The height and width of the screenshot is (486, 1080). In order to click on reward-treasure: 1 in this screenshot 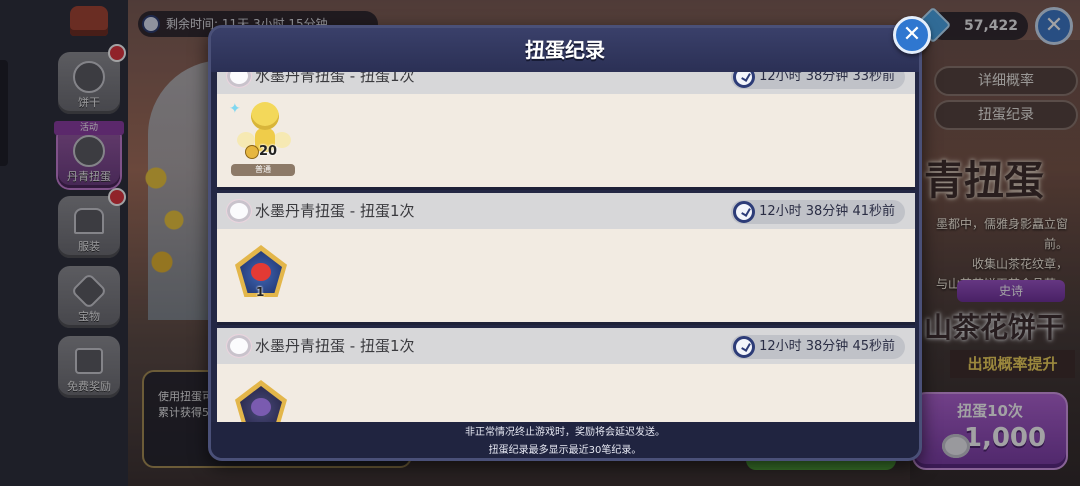, I will do `click(263, 277)`.